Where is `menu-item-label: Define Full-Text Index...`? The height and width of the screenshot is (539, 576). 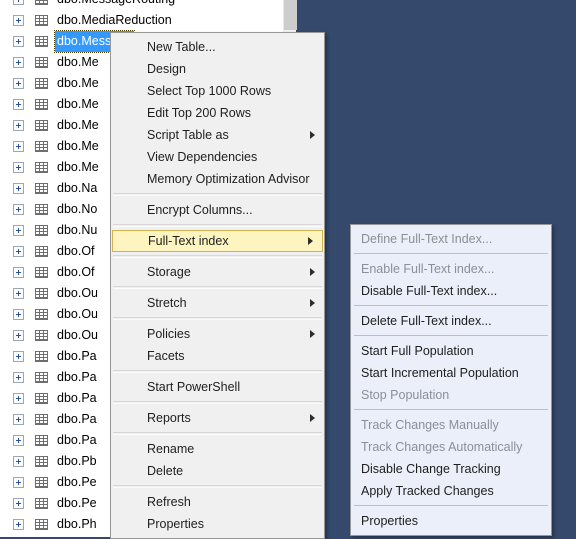
menu-item-label: Define Full-Text Index... is located at coordinates (427, 239).